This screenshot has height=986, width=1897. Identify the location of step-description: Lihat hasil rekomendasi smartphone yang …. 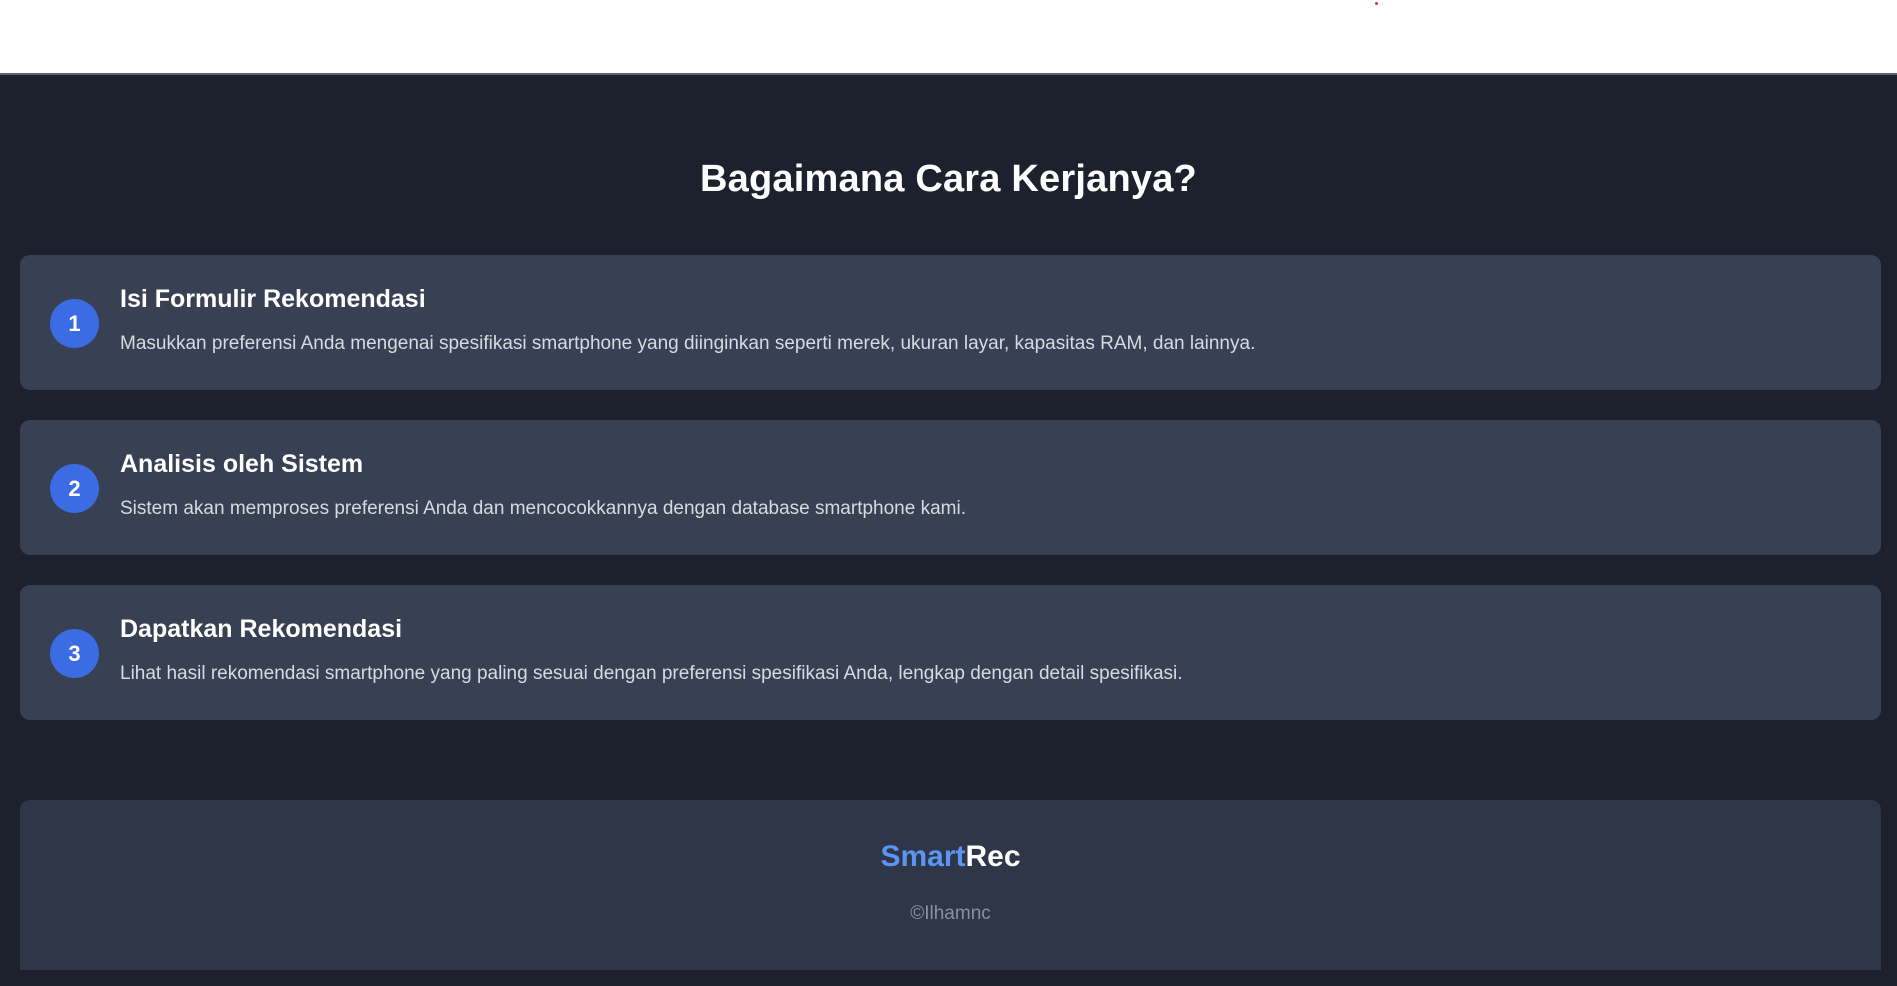
(651, 673).